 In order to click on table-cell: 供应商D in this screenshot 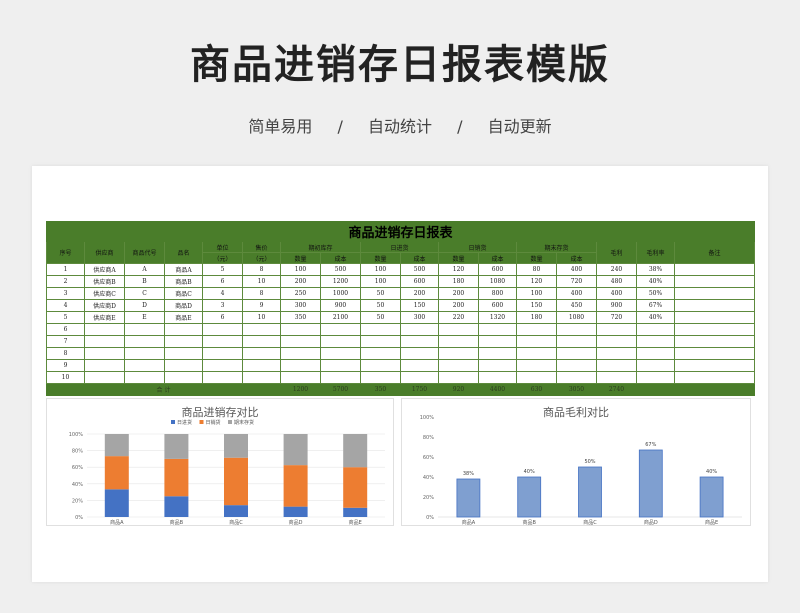, I will do `click(104, 305)`.